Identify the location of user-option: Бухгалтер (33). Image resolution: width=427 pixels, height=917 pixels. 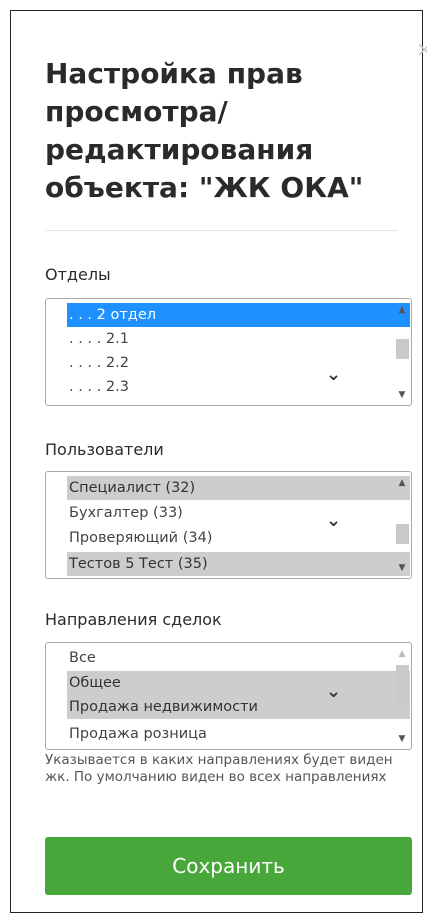
(238, 513).